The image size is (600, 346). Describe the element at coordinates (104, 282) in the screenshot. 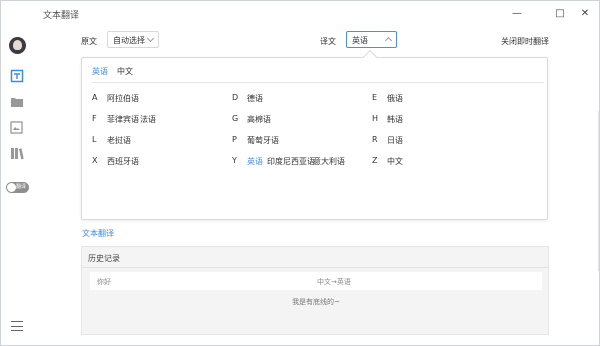

I see `history-source-text: 你好` at that location.